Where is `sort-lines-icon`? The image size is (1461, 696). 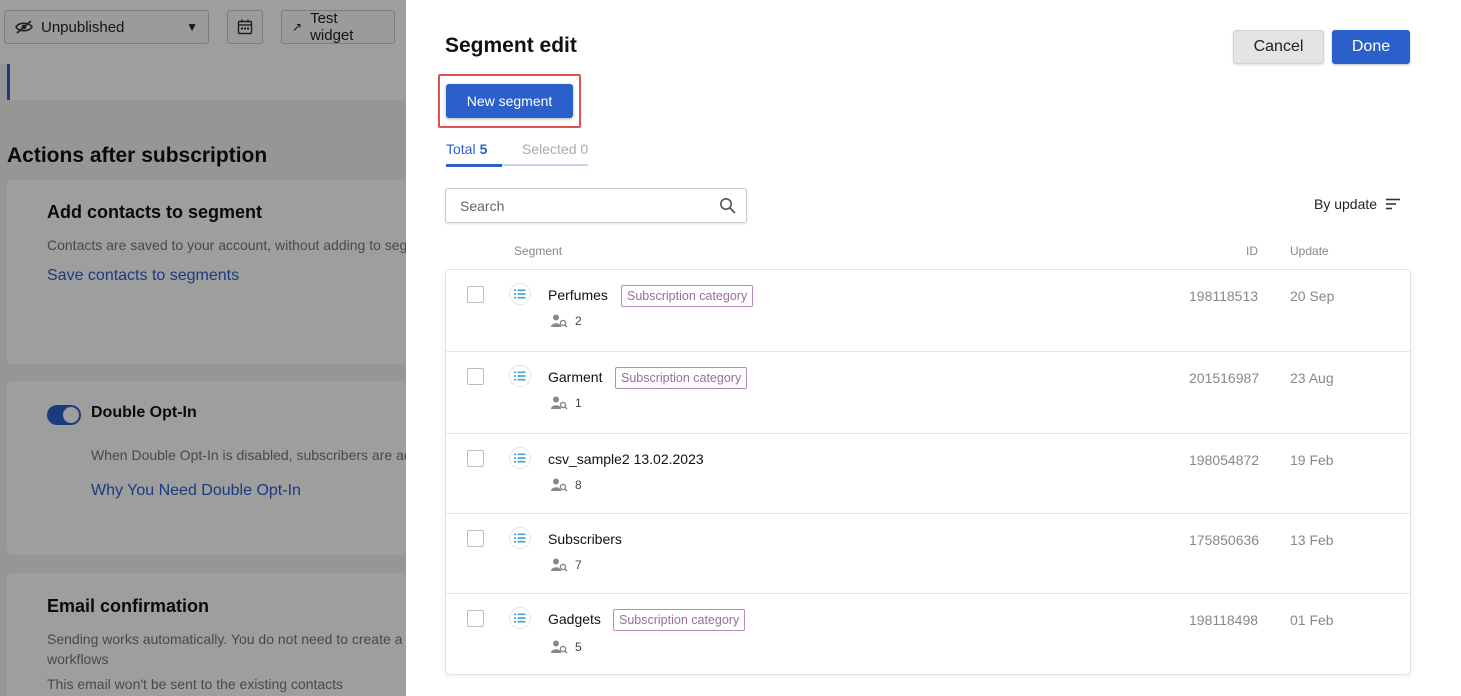
sort-lines-icon is located at coordinates (1393, 204).